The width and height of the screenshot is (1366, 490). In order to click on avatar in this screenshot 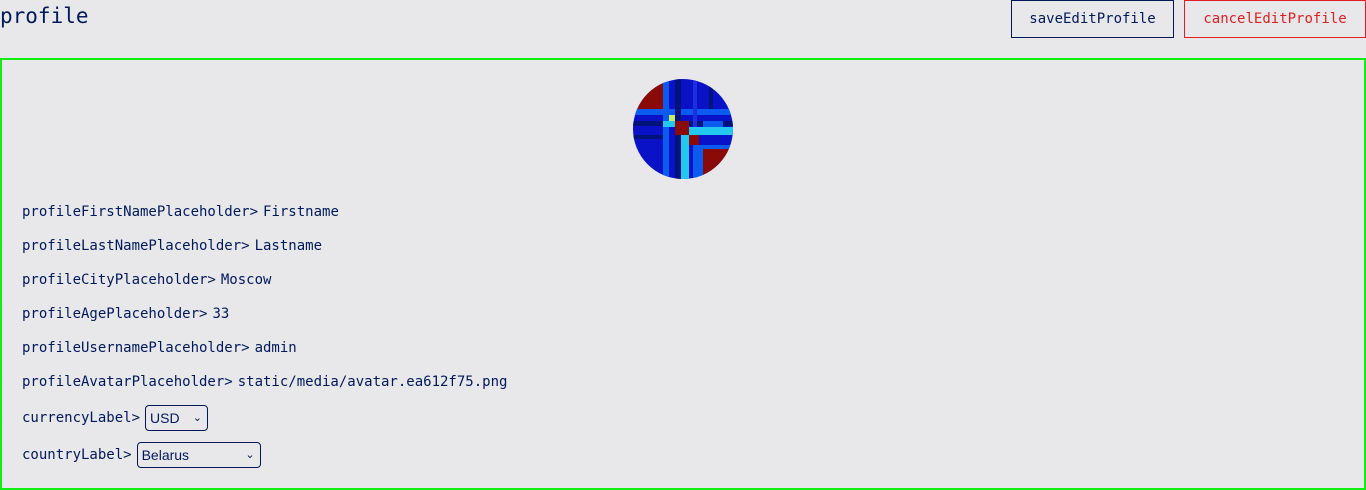, I will do `click(683, 129)`.